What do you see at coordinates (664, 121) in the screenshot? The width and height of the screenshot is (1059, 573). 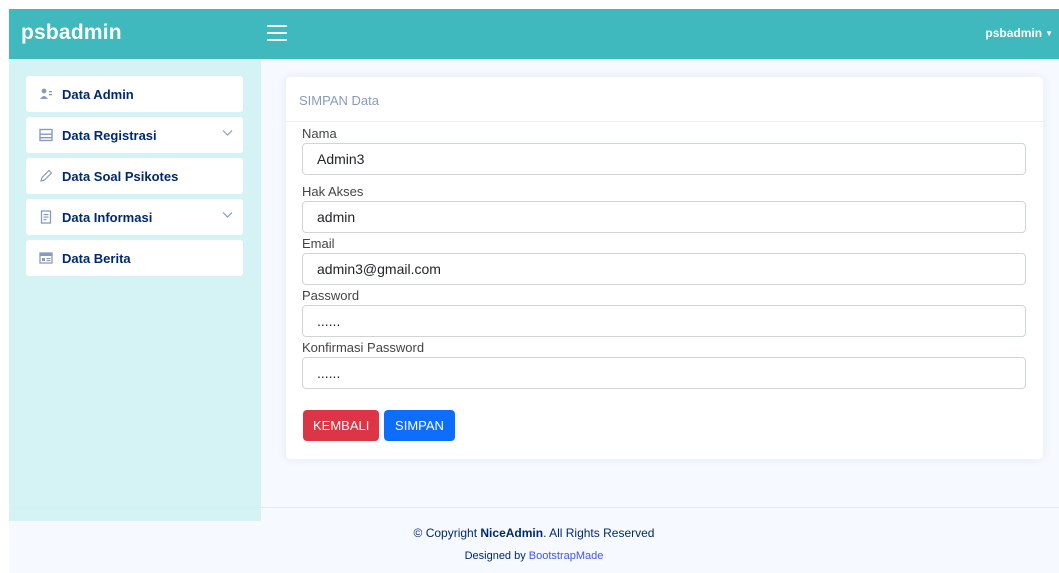 I see `card-divider` at bounding box center [664, 121].